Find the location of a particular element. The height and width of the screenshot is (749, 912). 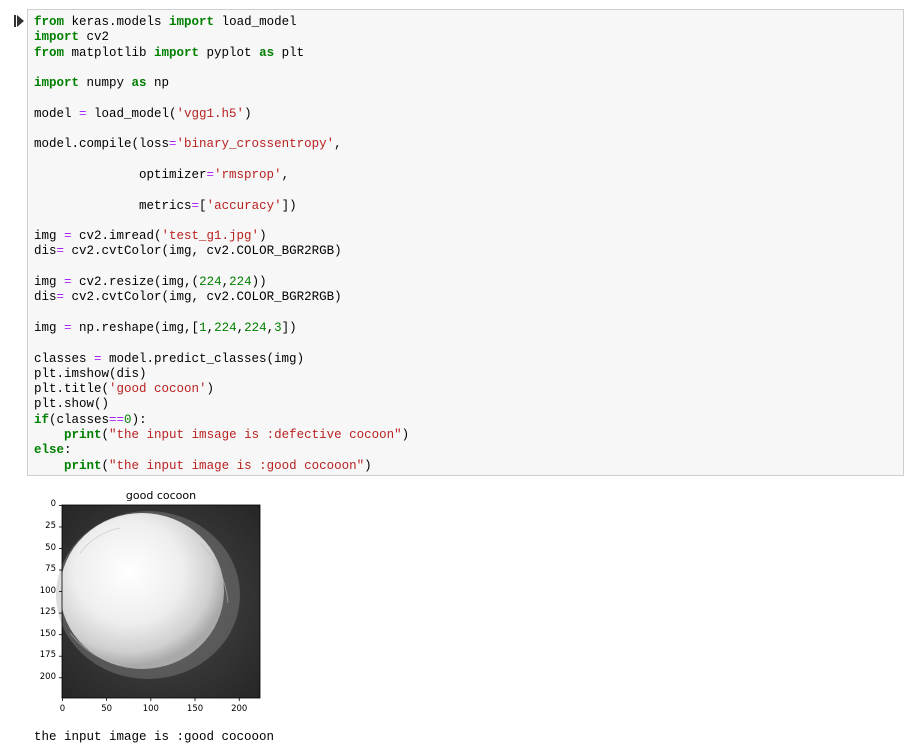

code-line: img = cv2.imread('test_g1.jpg') is located at coordinates (221, 236).